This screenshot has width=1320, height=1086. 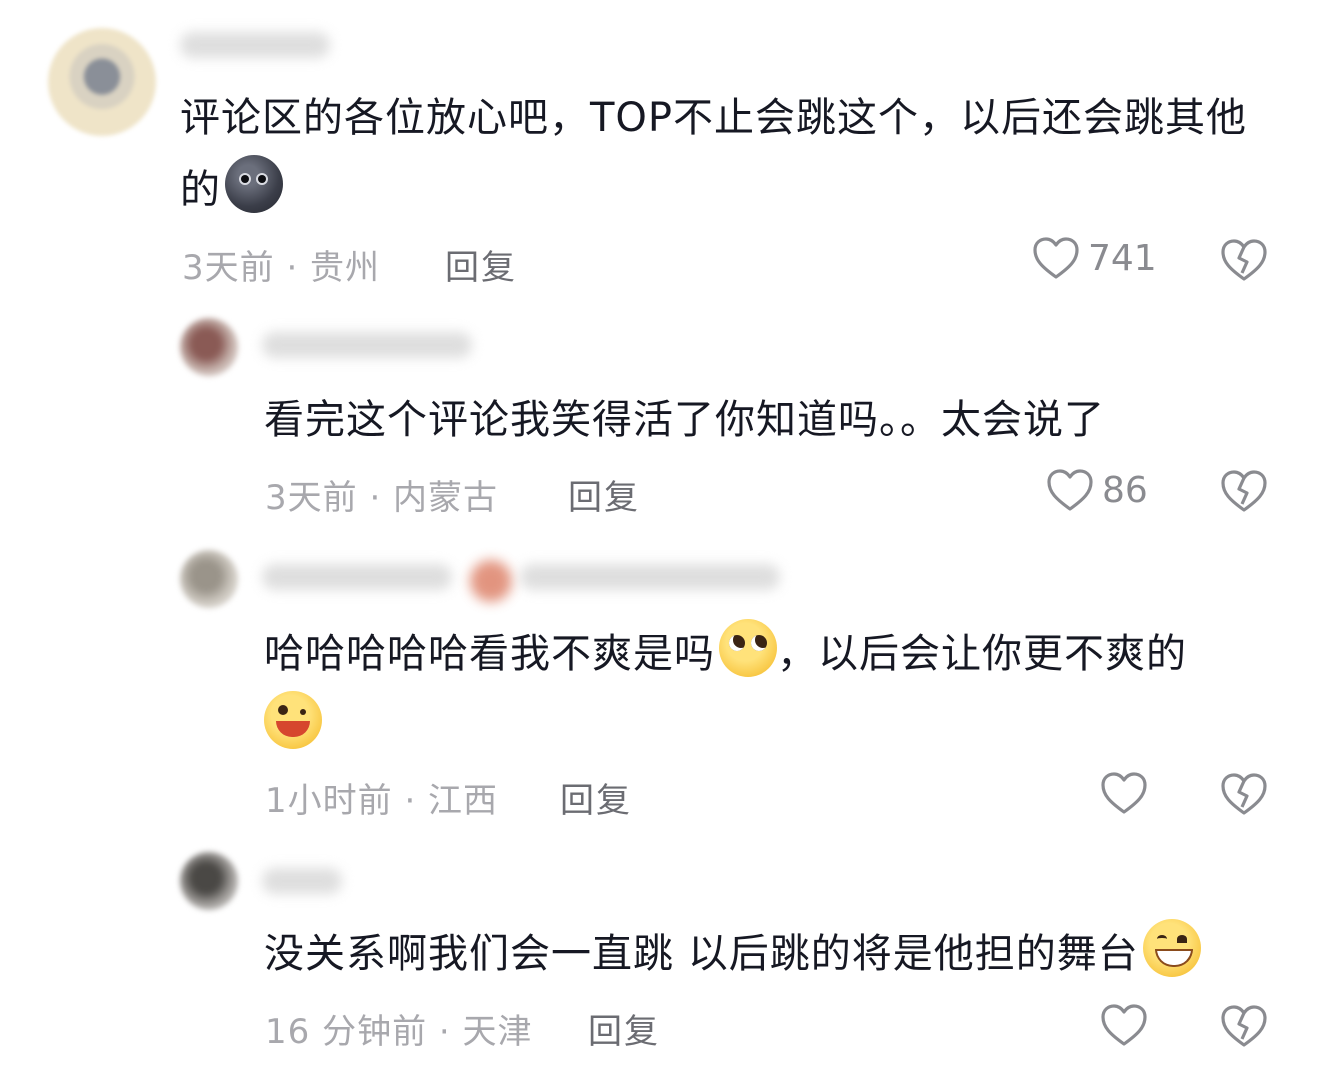 I want to click on pleading-face-icon, so click(x=748, y=648).